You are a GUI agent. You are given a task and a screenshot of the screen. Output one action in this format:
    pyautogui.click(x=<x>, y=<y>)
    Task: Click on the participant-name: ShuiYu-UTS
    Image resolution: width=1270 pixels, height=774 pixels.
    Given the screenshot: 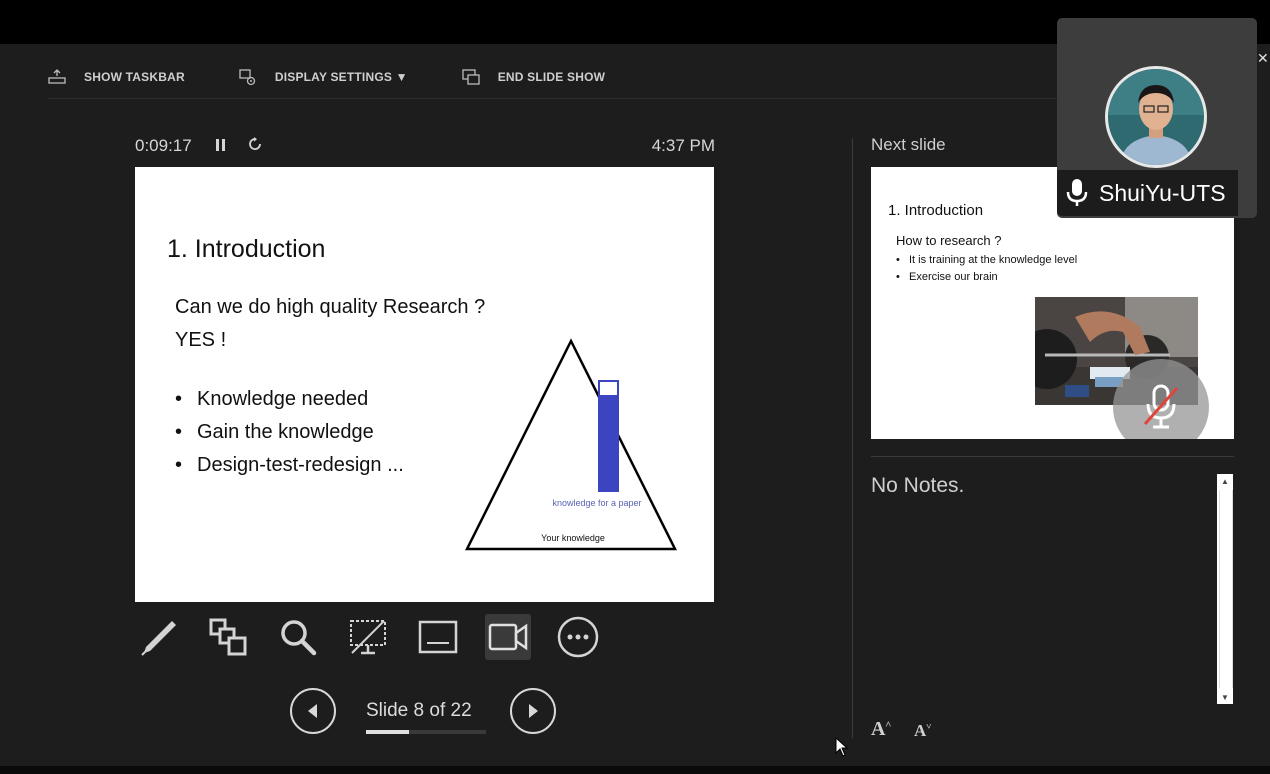 What is the action you would take?
    pyautogui.click(x=1162, y=192)
    